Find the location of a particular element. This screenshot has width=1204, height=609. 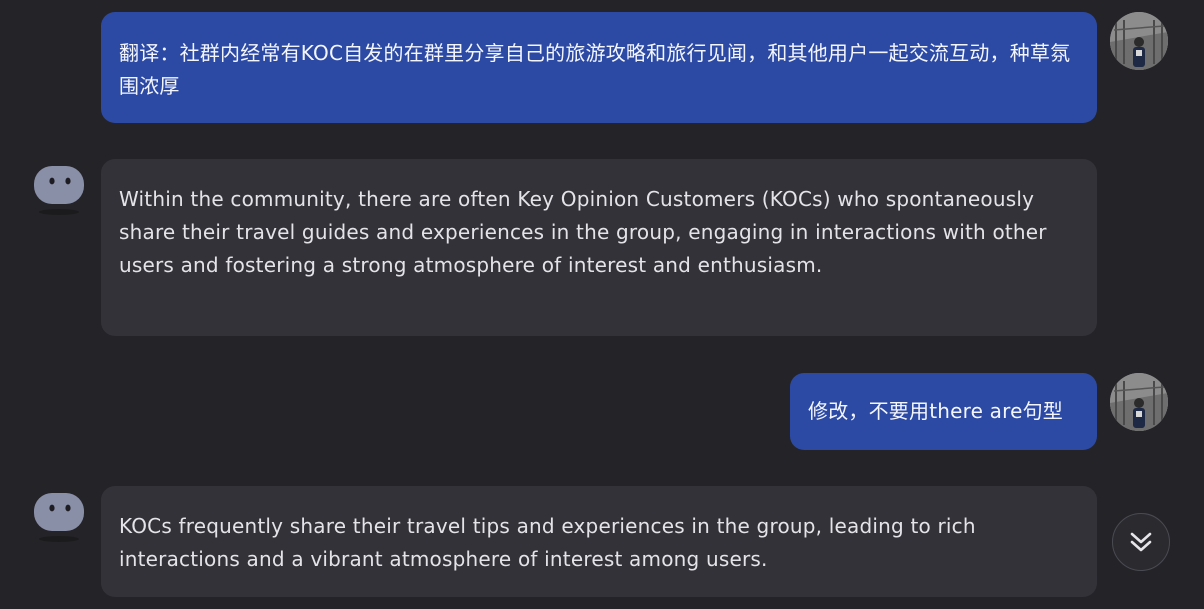

user-message-bubble: 修改，不要用there are句型 is located at coordinates (943, 411).